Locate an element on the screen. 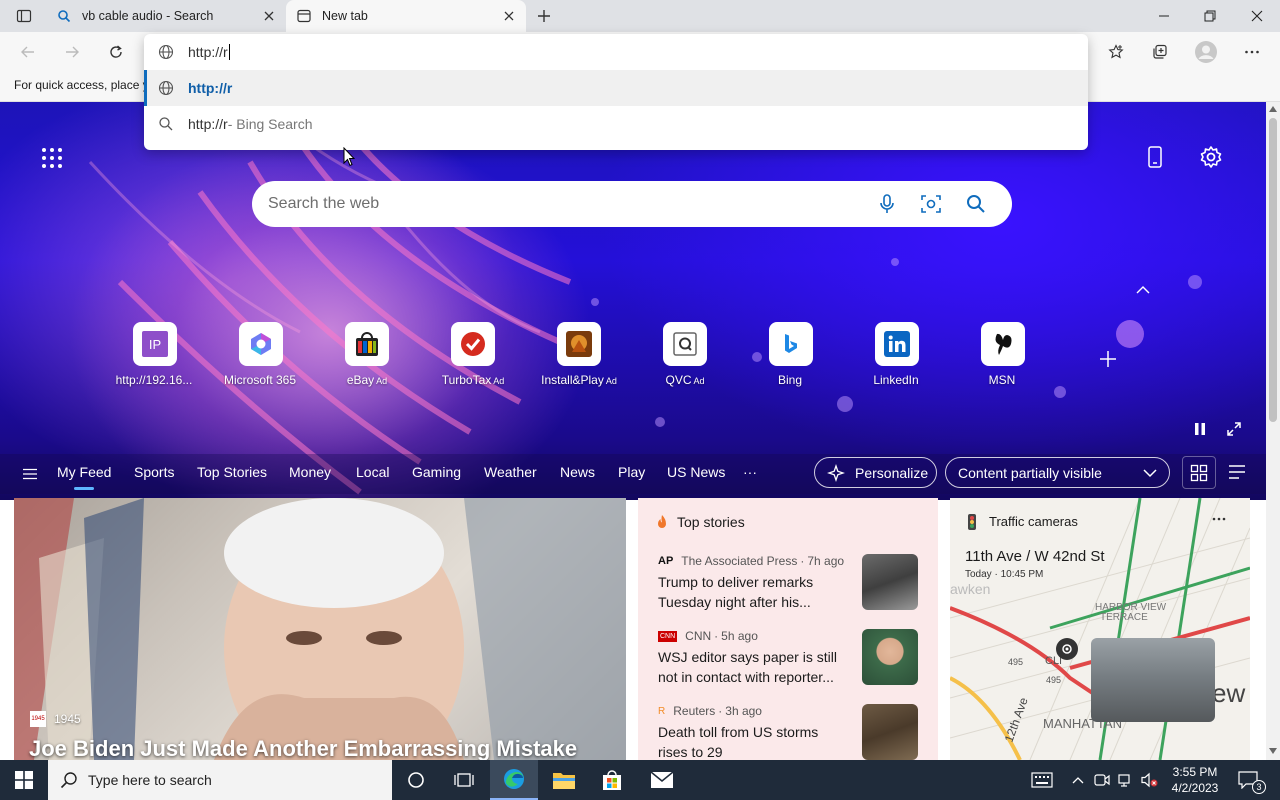 The image size is (1280, 800). web-search-box: Search the web is located at coordinates (632, 204).